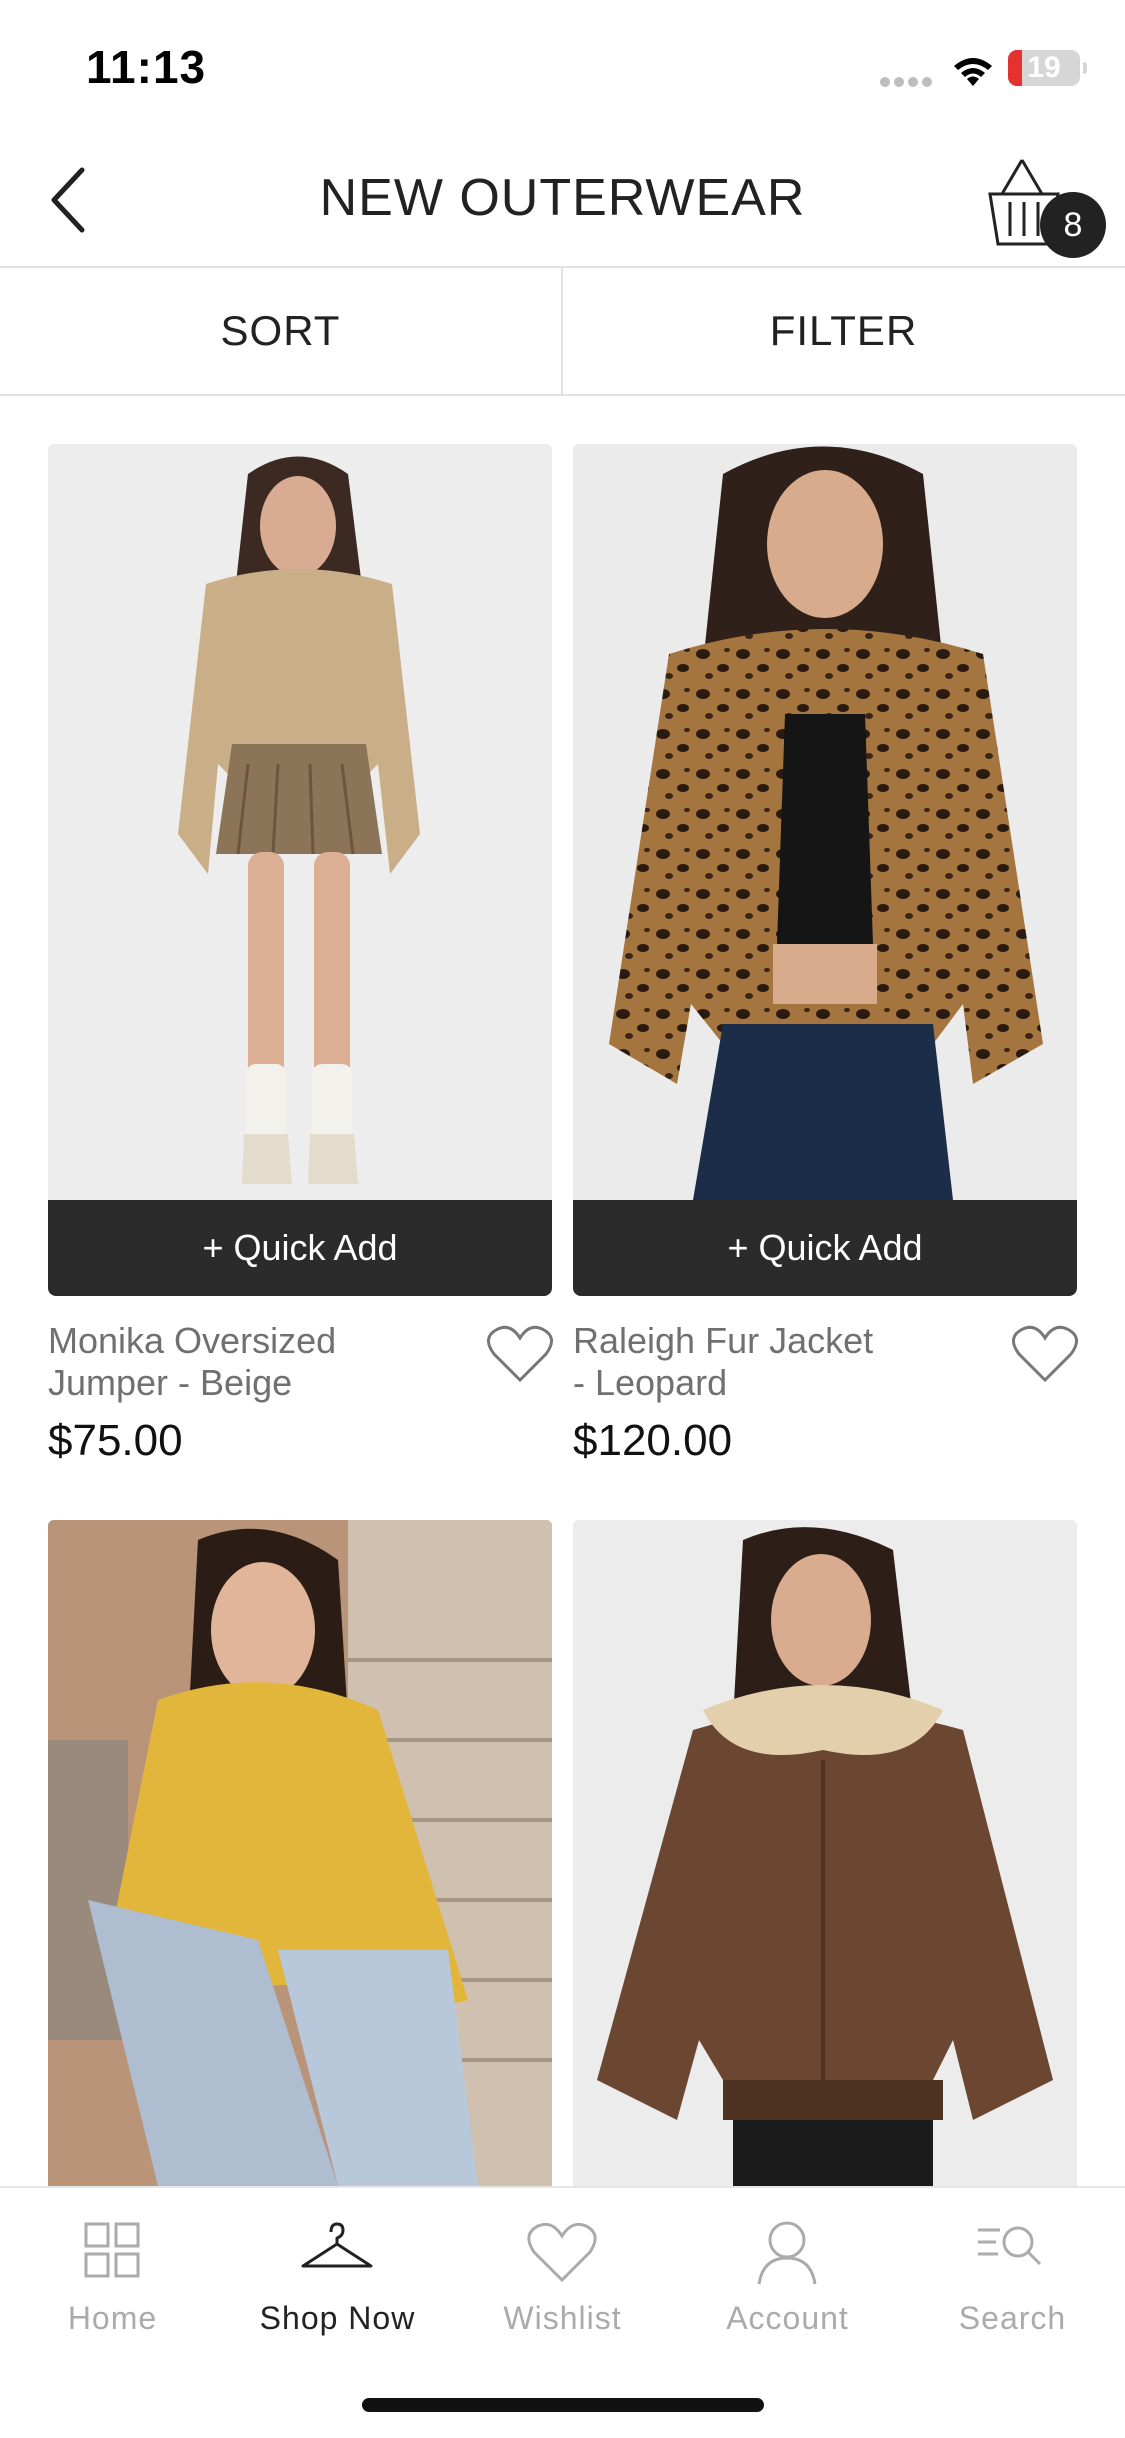 The height and width of the screenshot is (2438, 1125). I want to click on cart-count-badge: 8, so click(1073, 225).